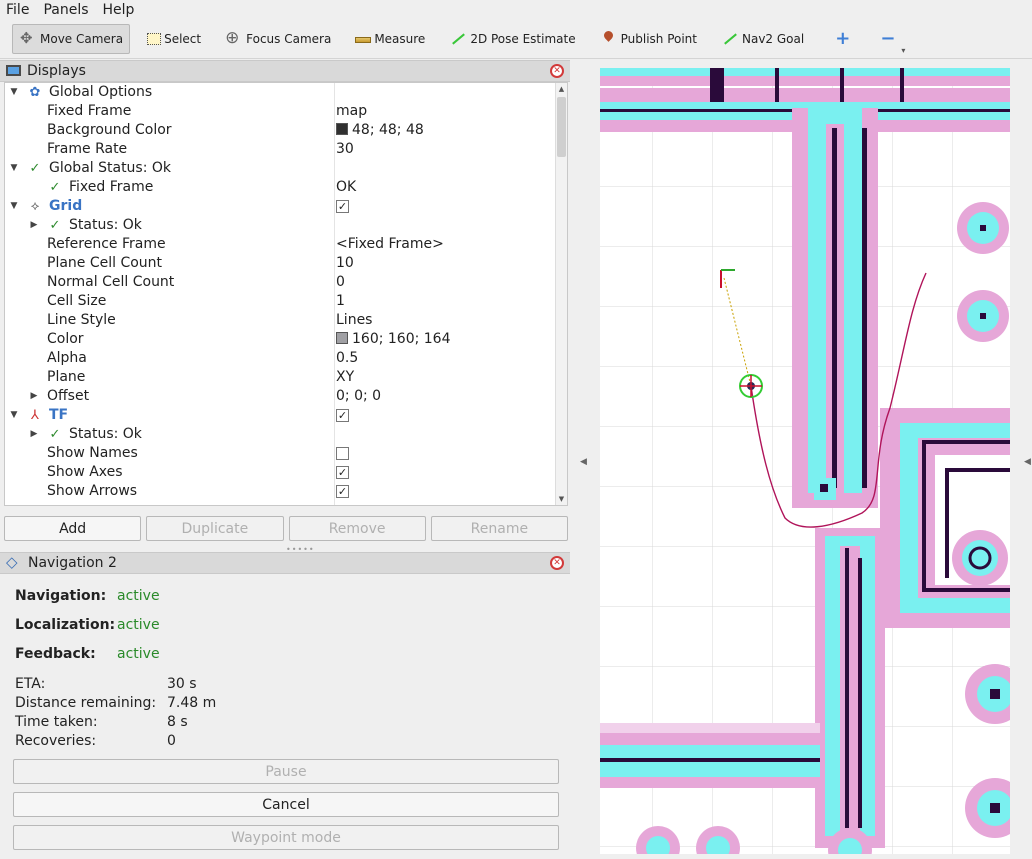 Image resolution: width=1032 pixels, height=859 pixels. I want to click on tree-label: Grid, so click(66, 206).